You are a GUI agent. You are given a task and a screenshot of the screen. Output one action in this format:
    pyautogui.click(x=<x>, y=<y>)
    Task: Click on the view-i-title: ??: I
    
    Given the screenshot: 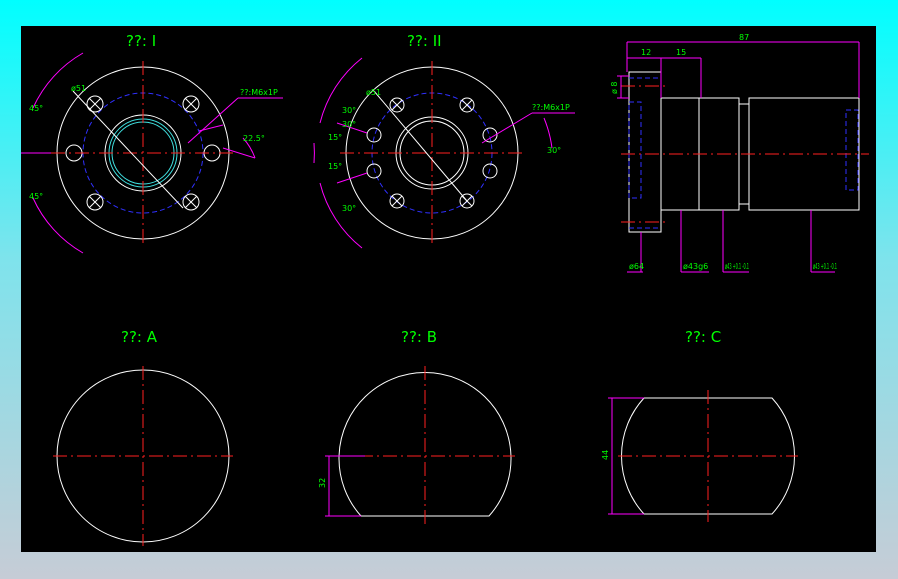 What is the action you would take?
    pyautogui.click(x=141, y=41)
    